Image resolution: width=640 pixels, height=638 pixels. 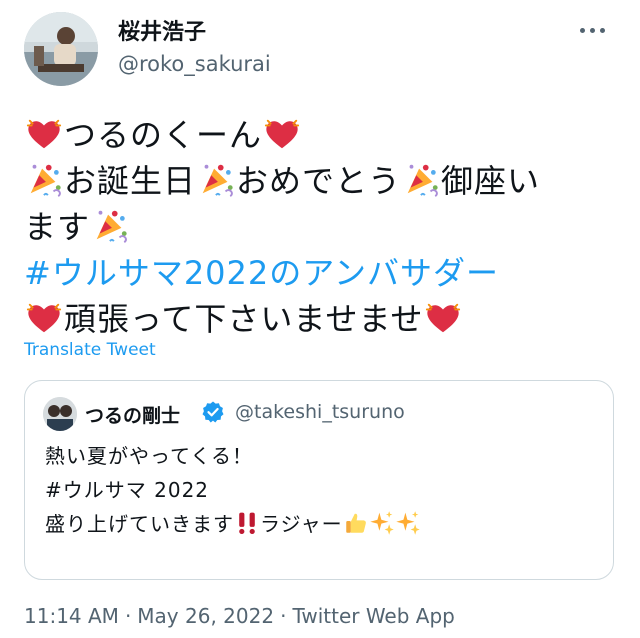 I want to click on translate-tweet-link: Translate Tweet, so click(x=90, y=350).